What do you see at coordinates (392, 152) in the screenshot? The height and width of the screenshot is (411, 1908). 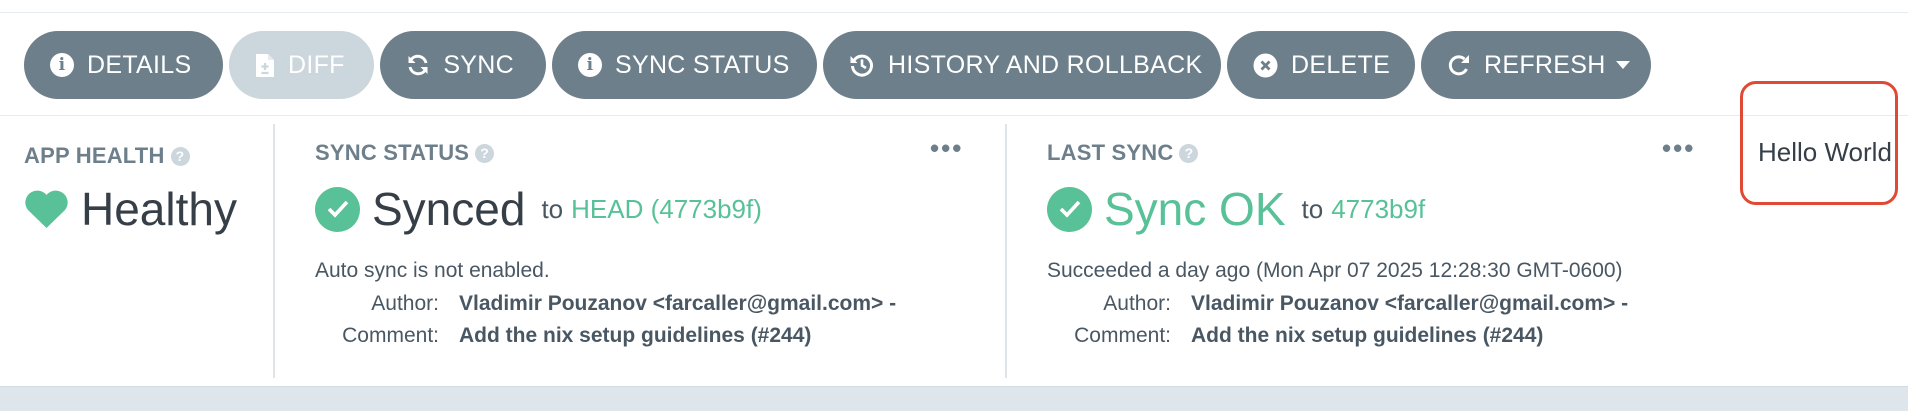 I see `sync-status-label-text: SYNC STATUS` at bounding box center [392, 152].